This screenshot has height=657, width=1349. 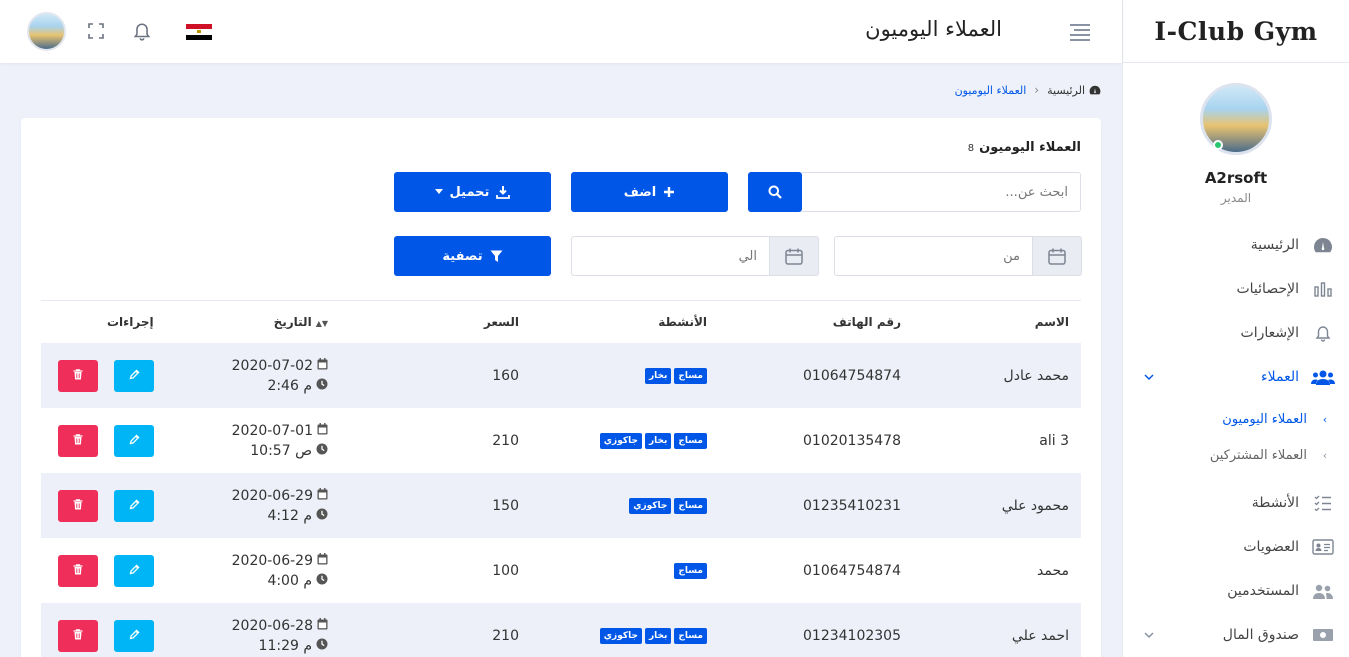 I want to click on plus-icon, so click(x=669, y=192).